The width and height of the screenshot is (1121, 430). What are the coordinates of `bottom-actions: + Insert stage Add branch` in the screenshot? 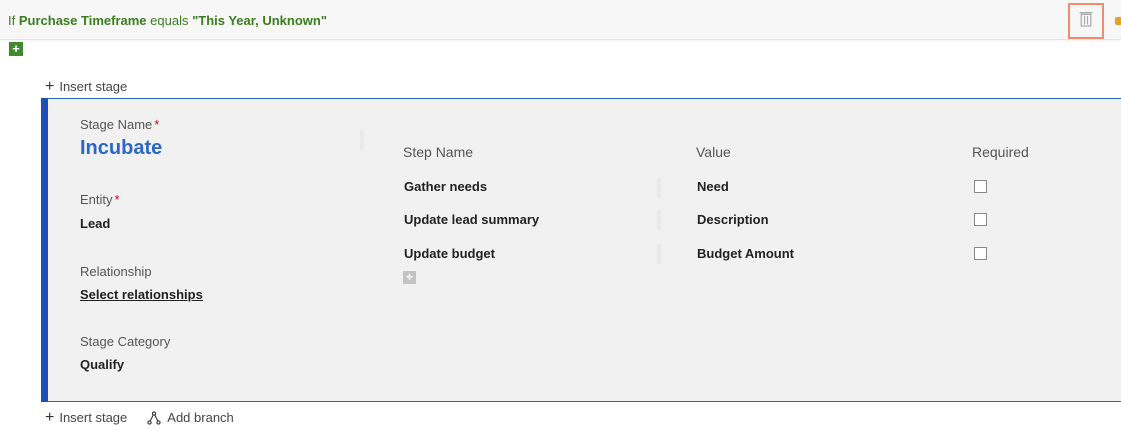 It's located at (139, 417).